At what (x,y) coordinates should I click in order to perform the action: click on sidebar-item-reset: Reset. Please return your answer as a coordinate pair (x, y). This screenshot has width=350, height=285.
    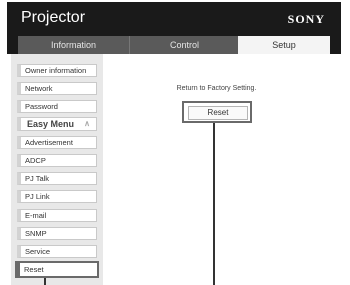
    Looking at the image, I should click on (57, 269).